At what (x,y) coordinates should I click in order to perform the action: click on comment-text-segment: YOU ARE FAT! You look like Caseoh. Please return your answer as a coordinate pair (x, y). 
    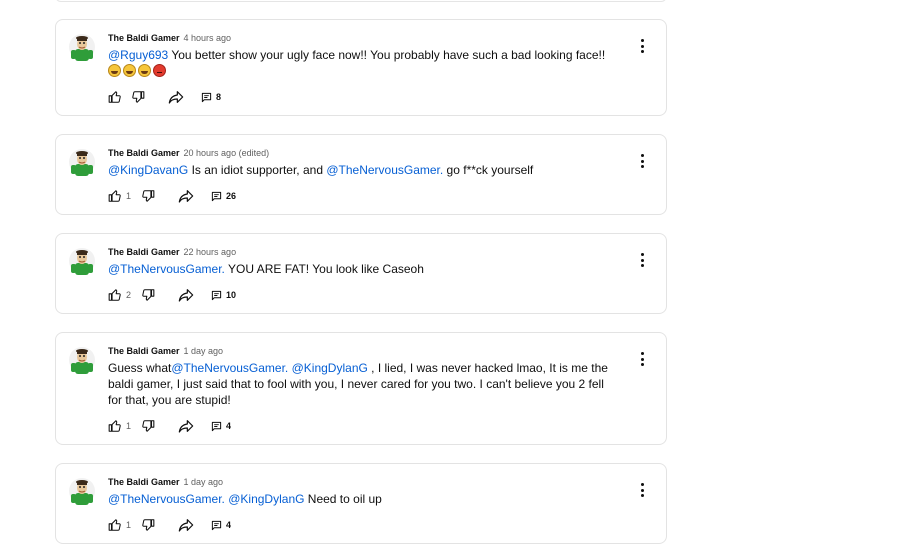
    Looking at the image, I should click on (324, 269).